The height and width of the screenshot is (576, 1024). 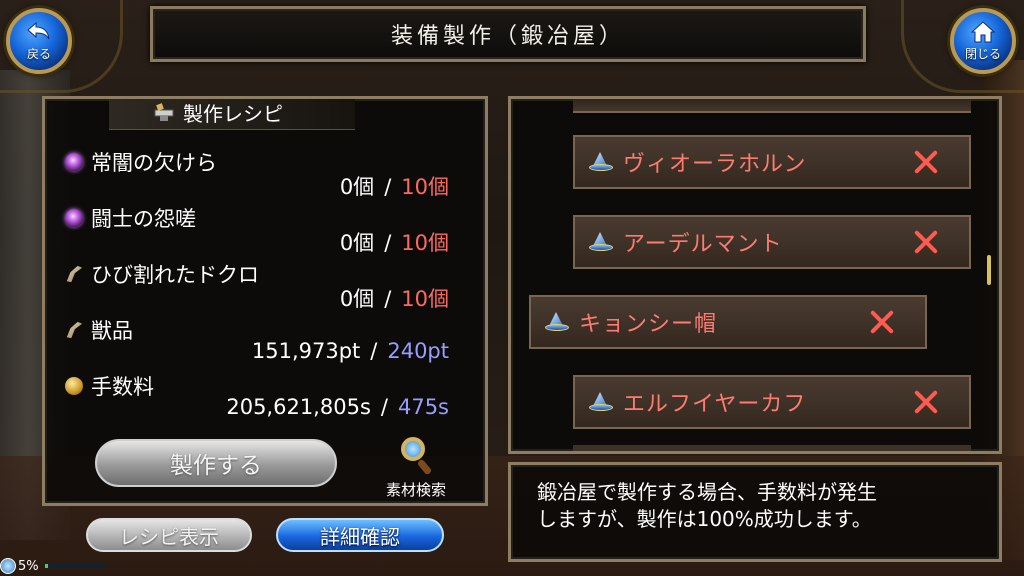 I want to click on back-button: 戻る, so click(x=39, y=41).